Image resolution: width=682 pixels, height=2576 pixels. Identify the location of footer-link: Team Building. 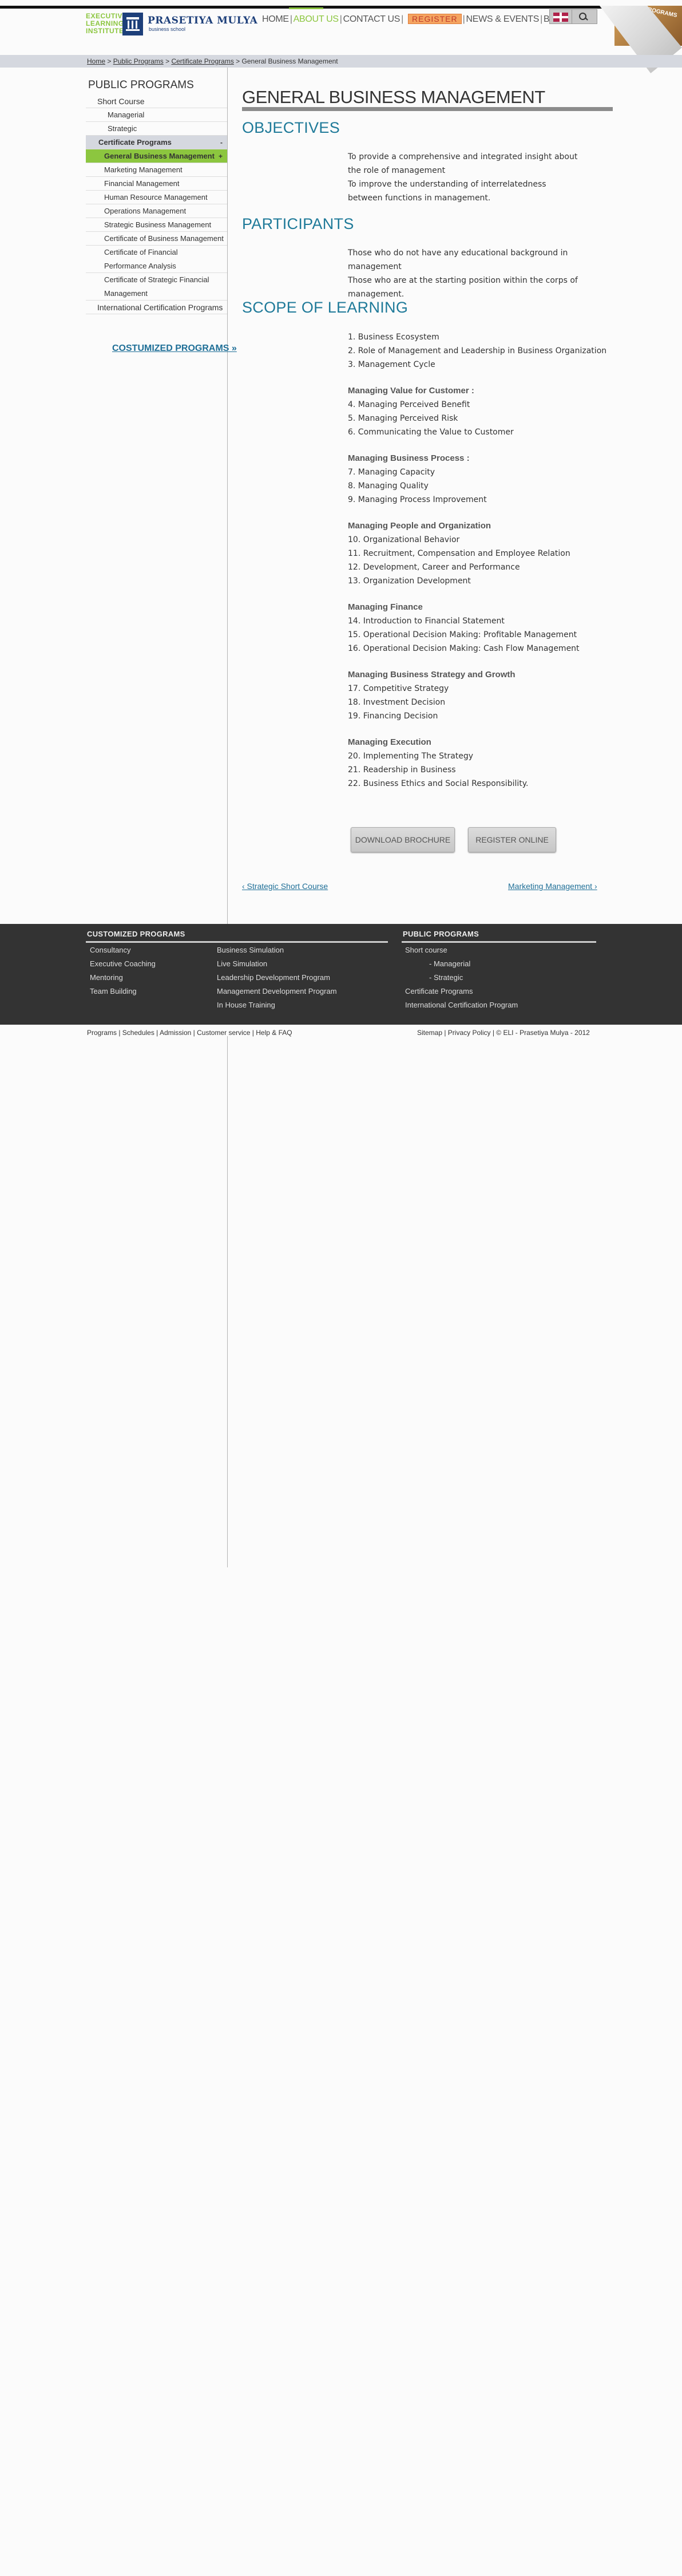
(123, 991).